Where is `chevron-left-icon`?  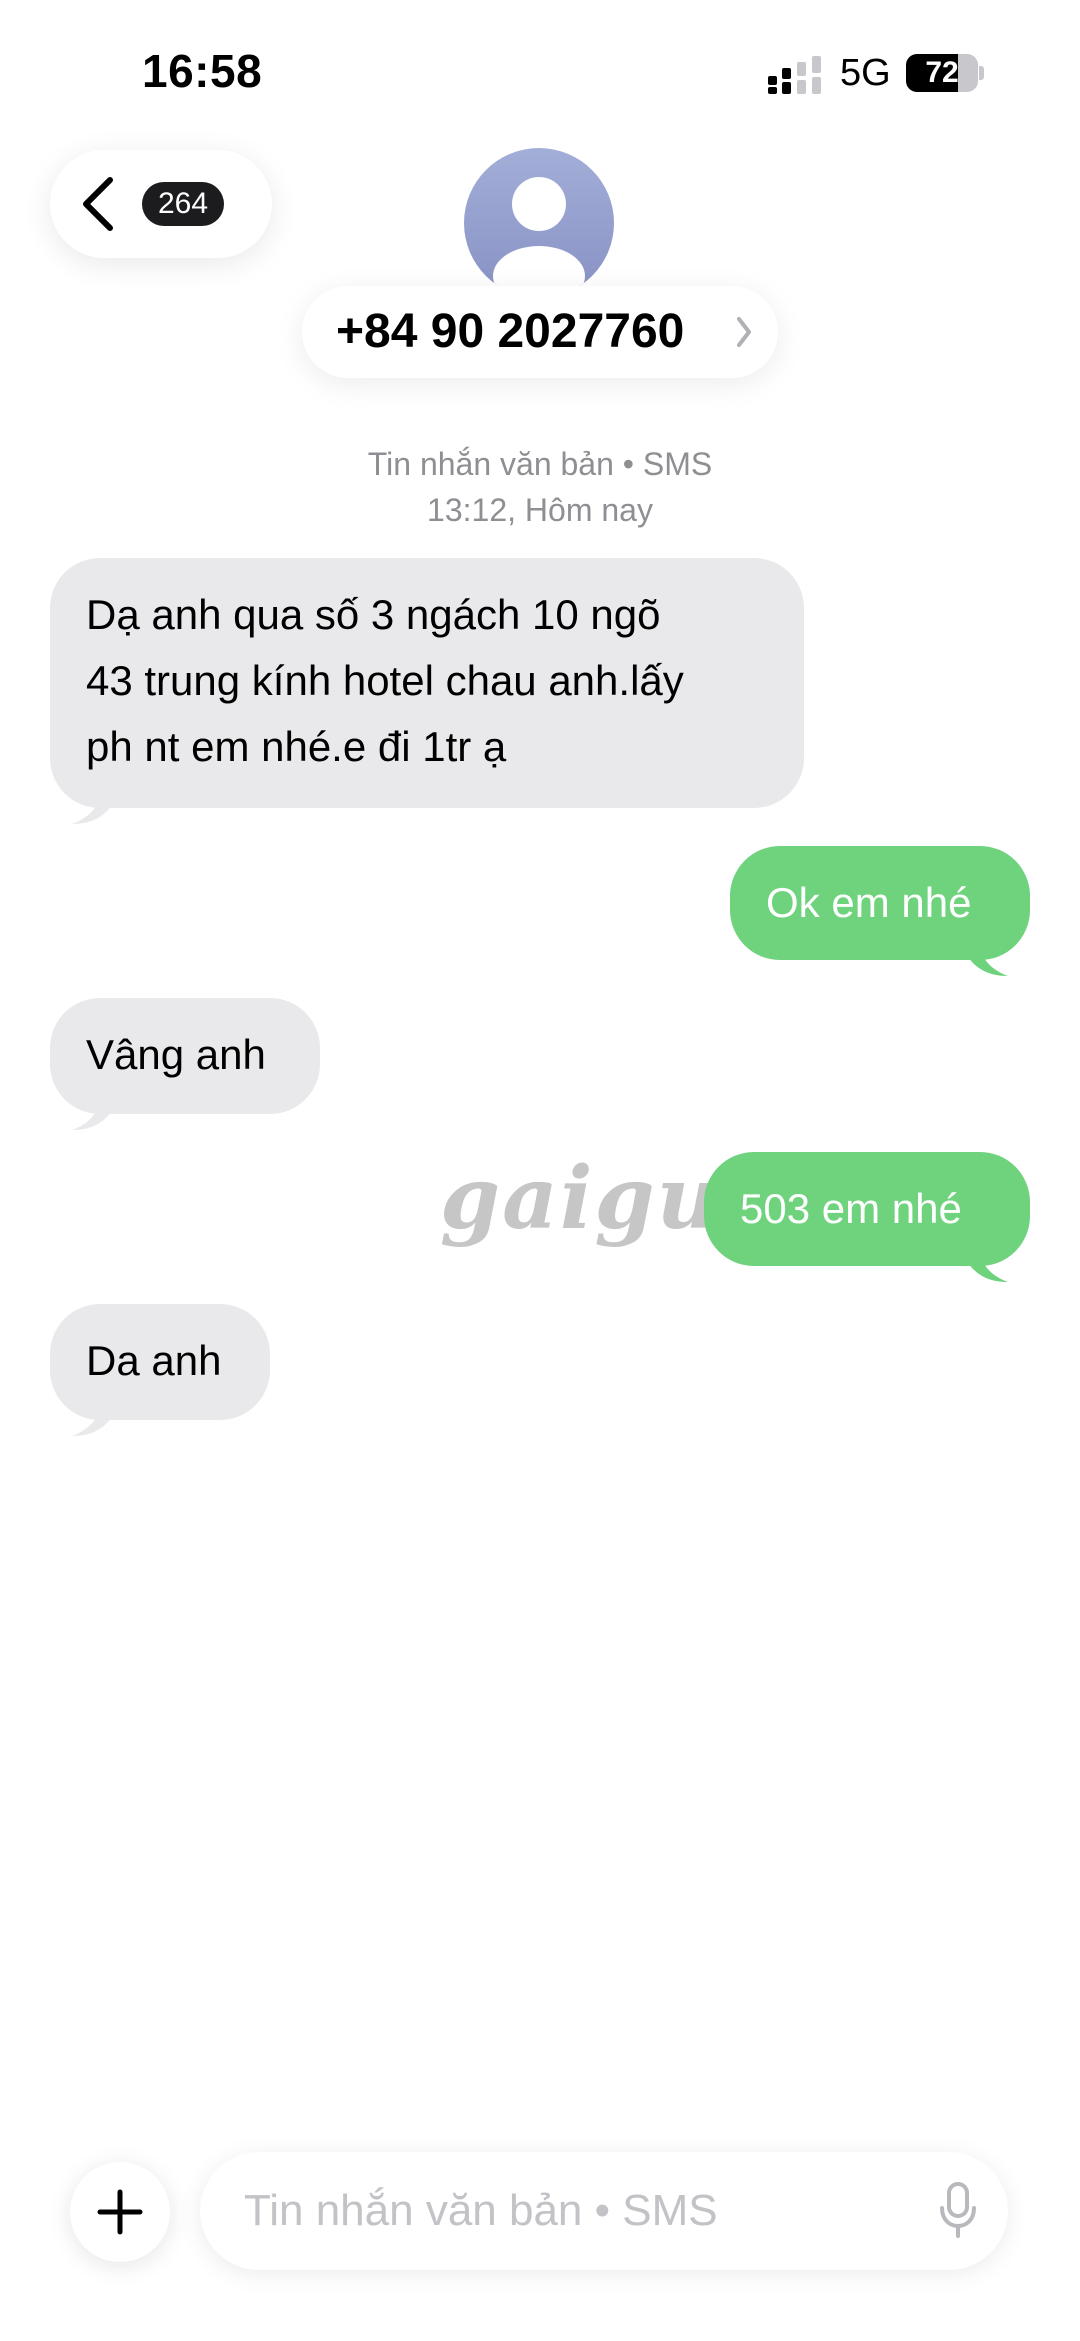 chevron-left-icon is located at coordinates (98, 204).